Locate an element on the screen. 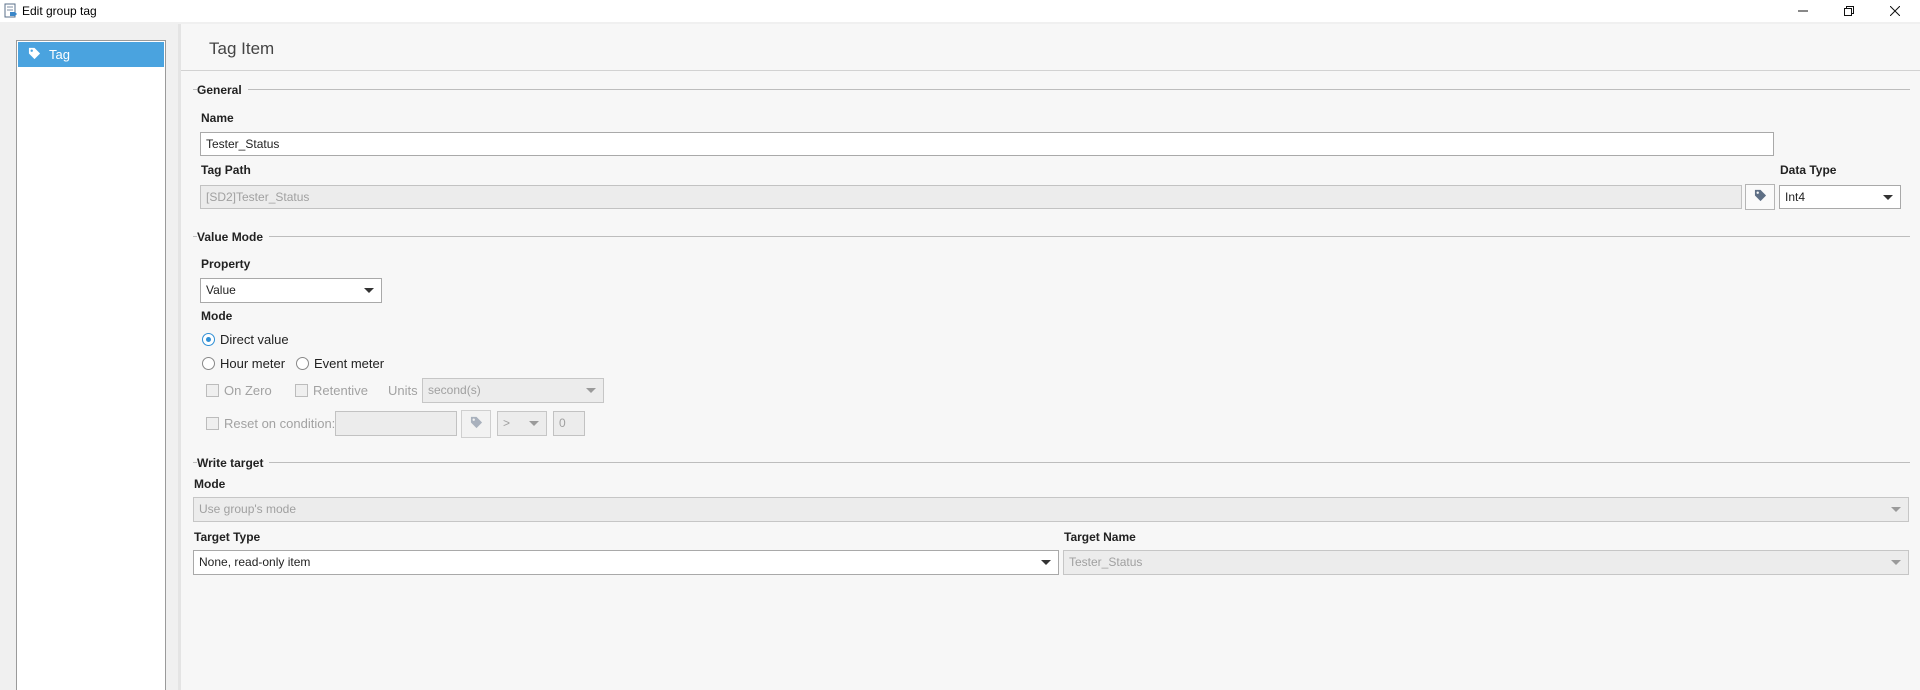 The width and height of the screenshot is (1920, 690). reset-on-condition-checkbox is located at coordinates (212, 423).